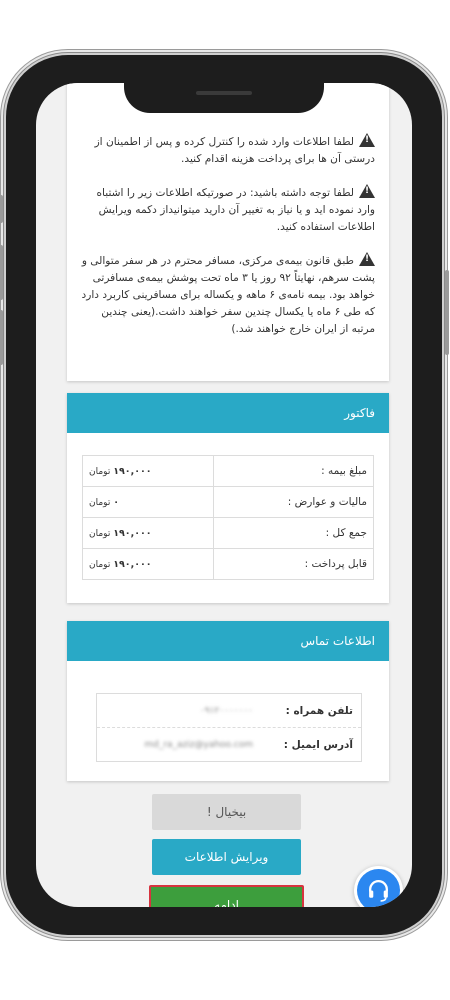 The height and width of the screenshot is (1000, 450). What do you see at coordinates (228, 413) in the screenshot?
I see `invoice-title: فاکتور` at bounding box center [228, 413].